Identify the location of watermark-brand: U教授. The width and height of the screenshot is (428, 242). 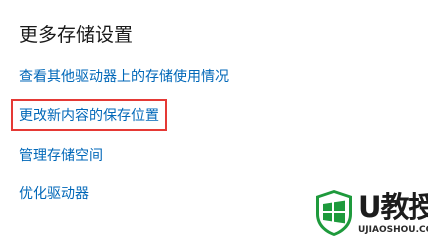
(393, 207).